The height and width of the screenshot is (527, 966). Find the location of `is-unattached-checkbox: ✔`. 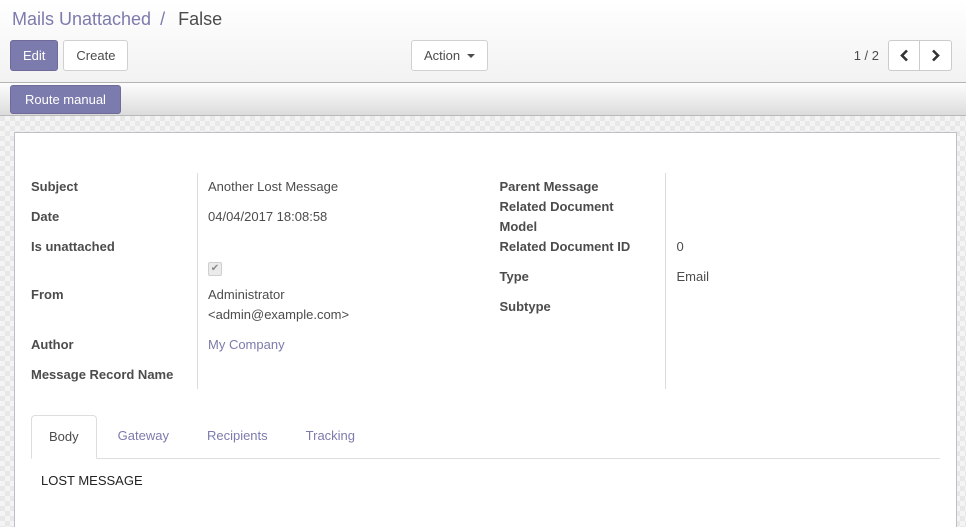

is-unattached-checkbox: ✔ is located at coordinates (215, 269).